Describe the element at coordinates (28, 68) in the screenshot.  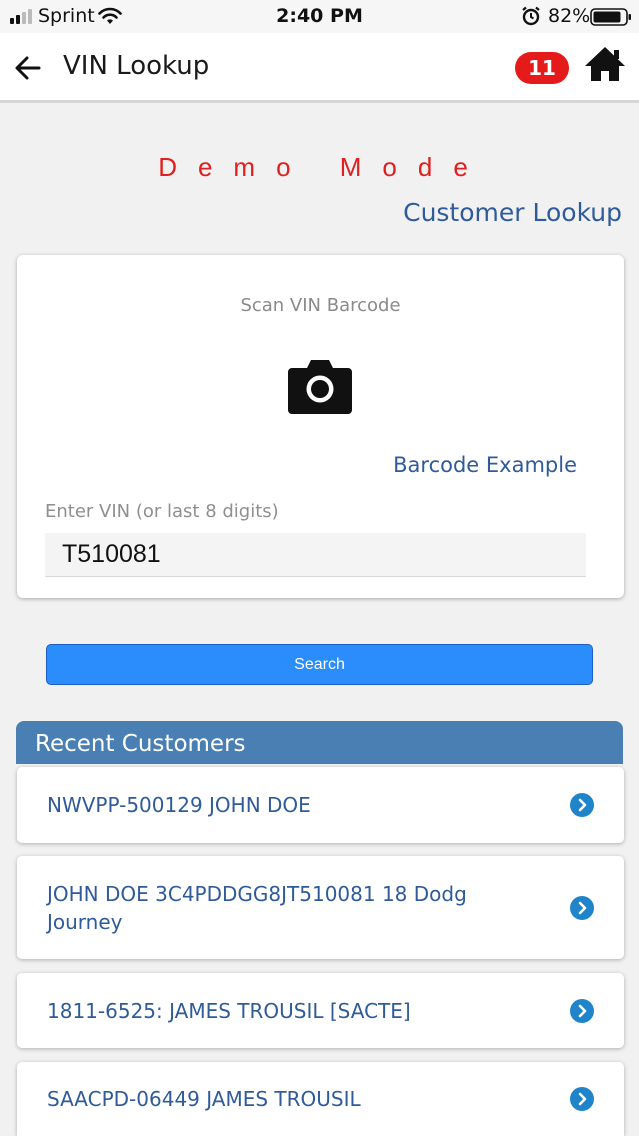
I see `back-arrow-icon` at that location.